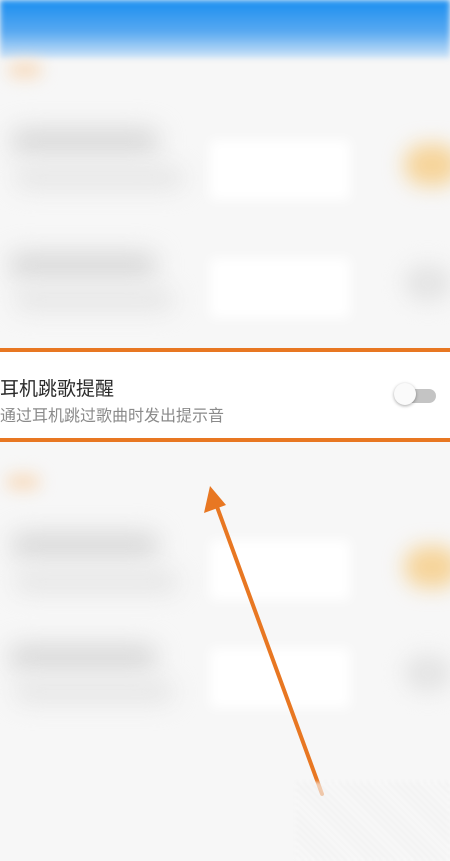 The image size is (450, 861). What do you see at coordinates (57, 389) in the screenshot?
I see `setting-title: 耳机跳歌提醒` at bounding box center [57, 389].